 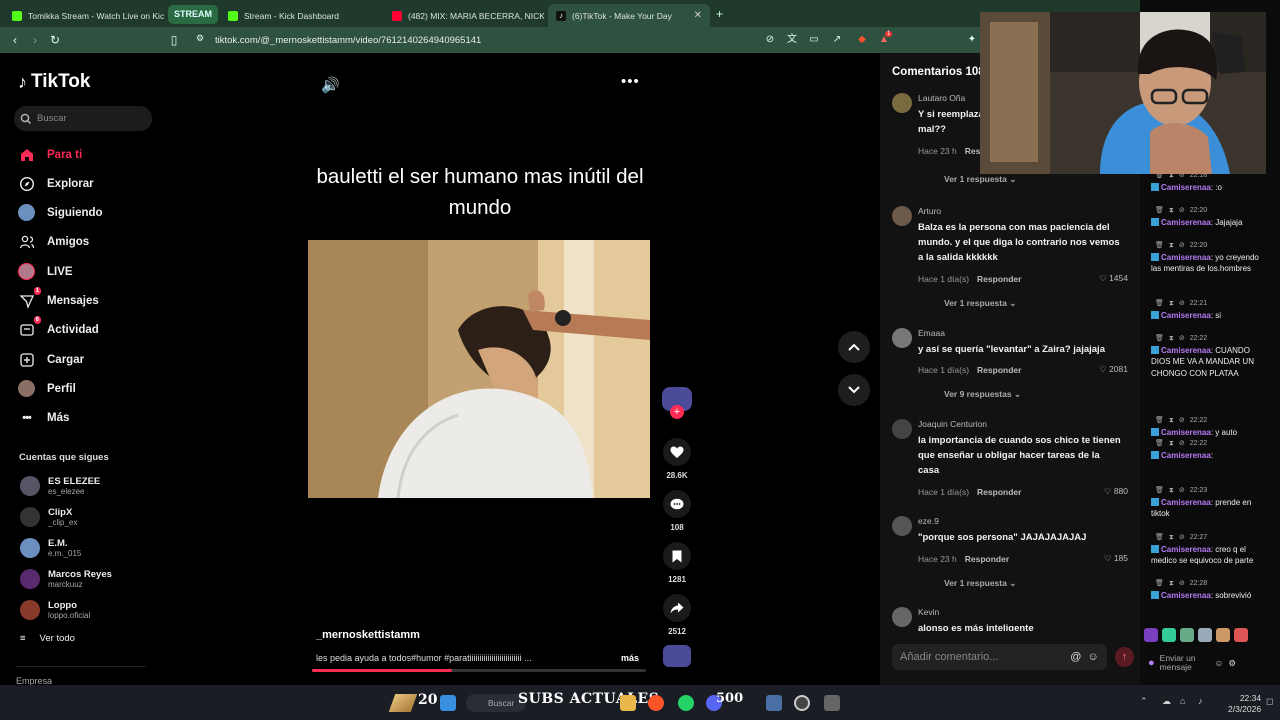 I want to click on chat-input: Enviar un mensaje, so click(x=1185, y=663).